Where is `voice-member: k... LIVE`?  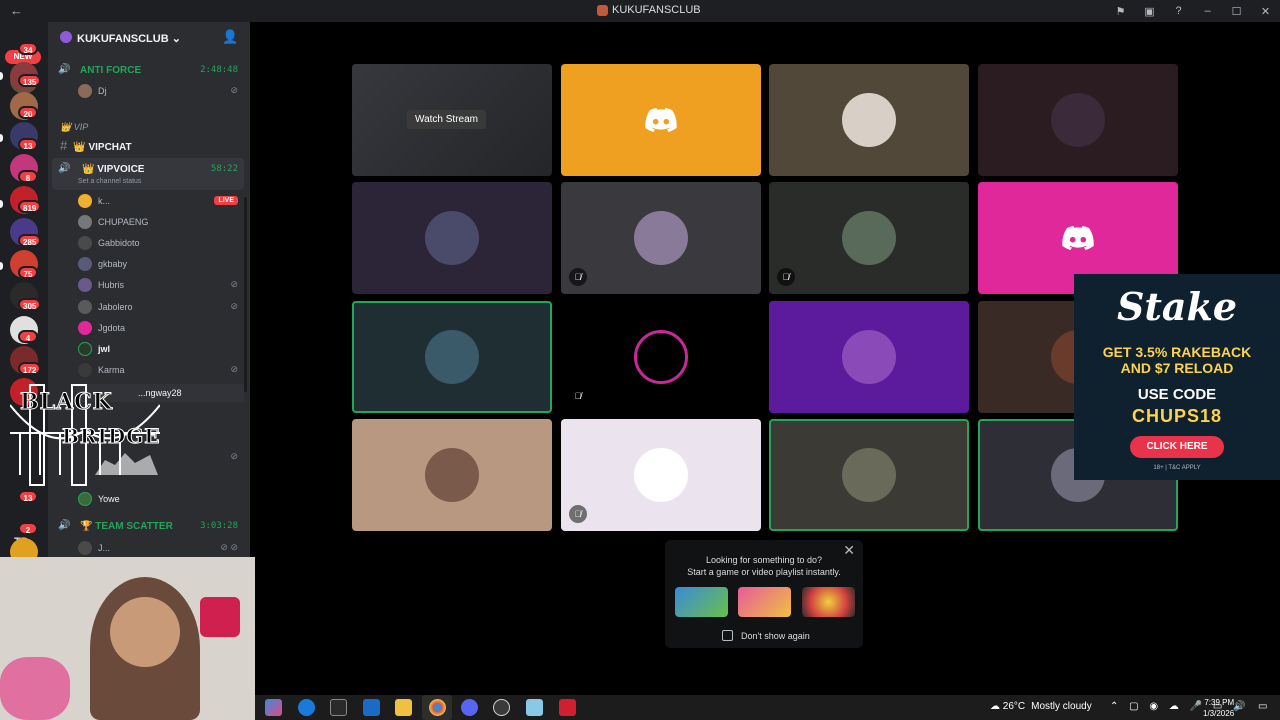 voice-member: k... LIVE is located at coordinates (160, 201).